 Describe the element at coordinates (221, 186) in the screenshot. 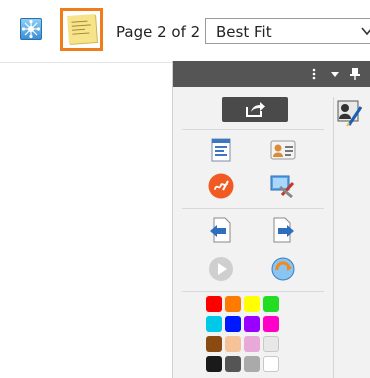

I see `signature-icon` at that location.